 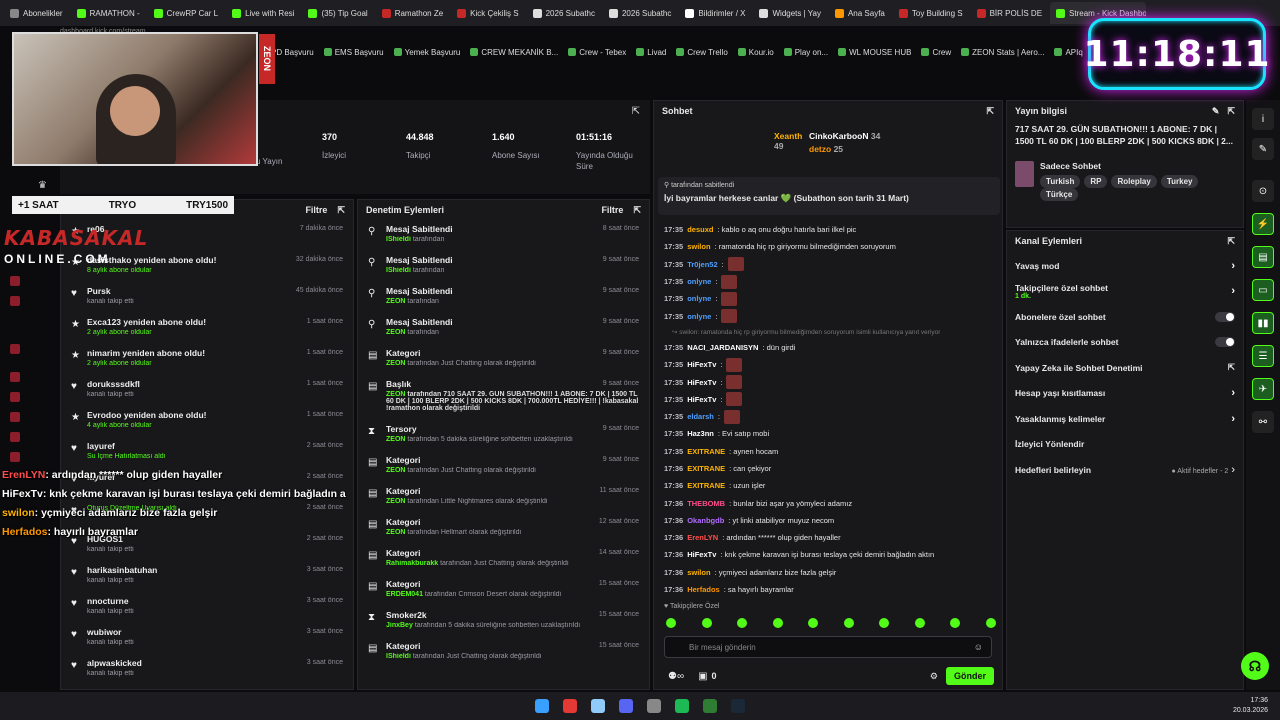 I want to click on channel-action-row: Yapay Zeka ile Sohbet Denetimi ⇱, so click(x=1125, y=368).